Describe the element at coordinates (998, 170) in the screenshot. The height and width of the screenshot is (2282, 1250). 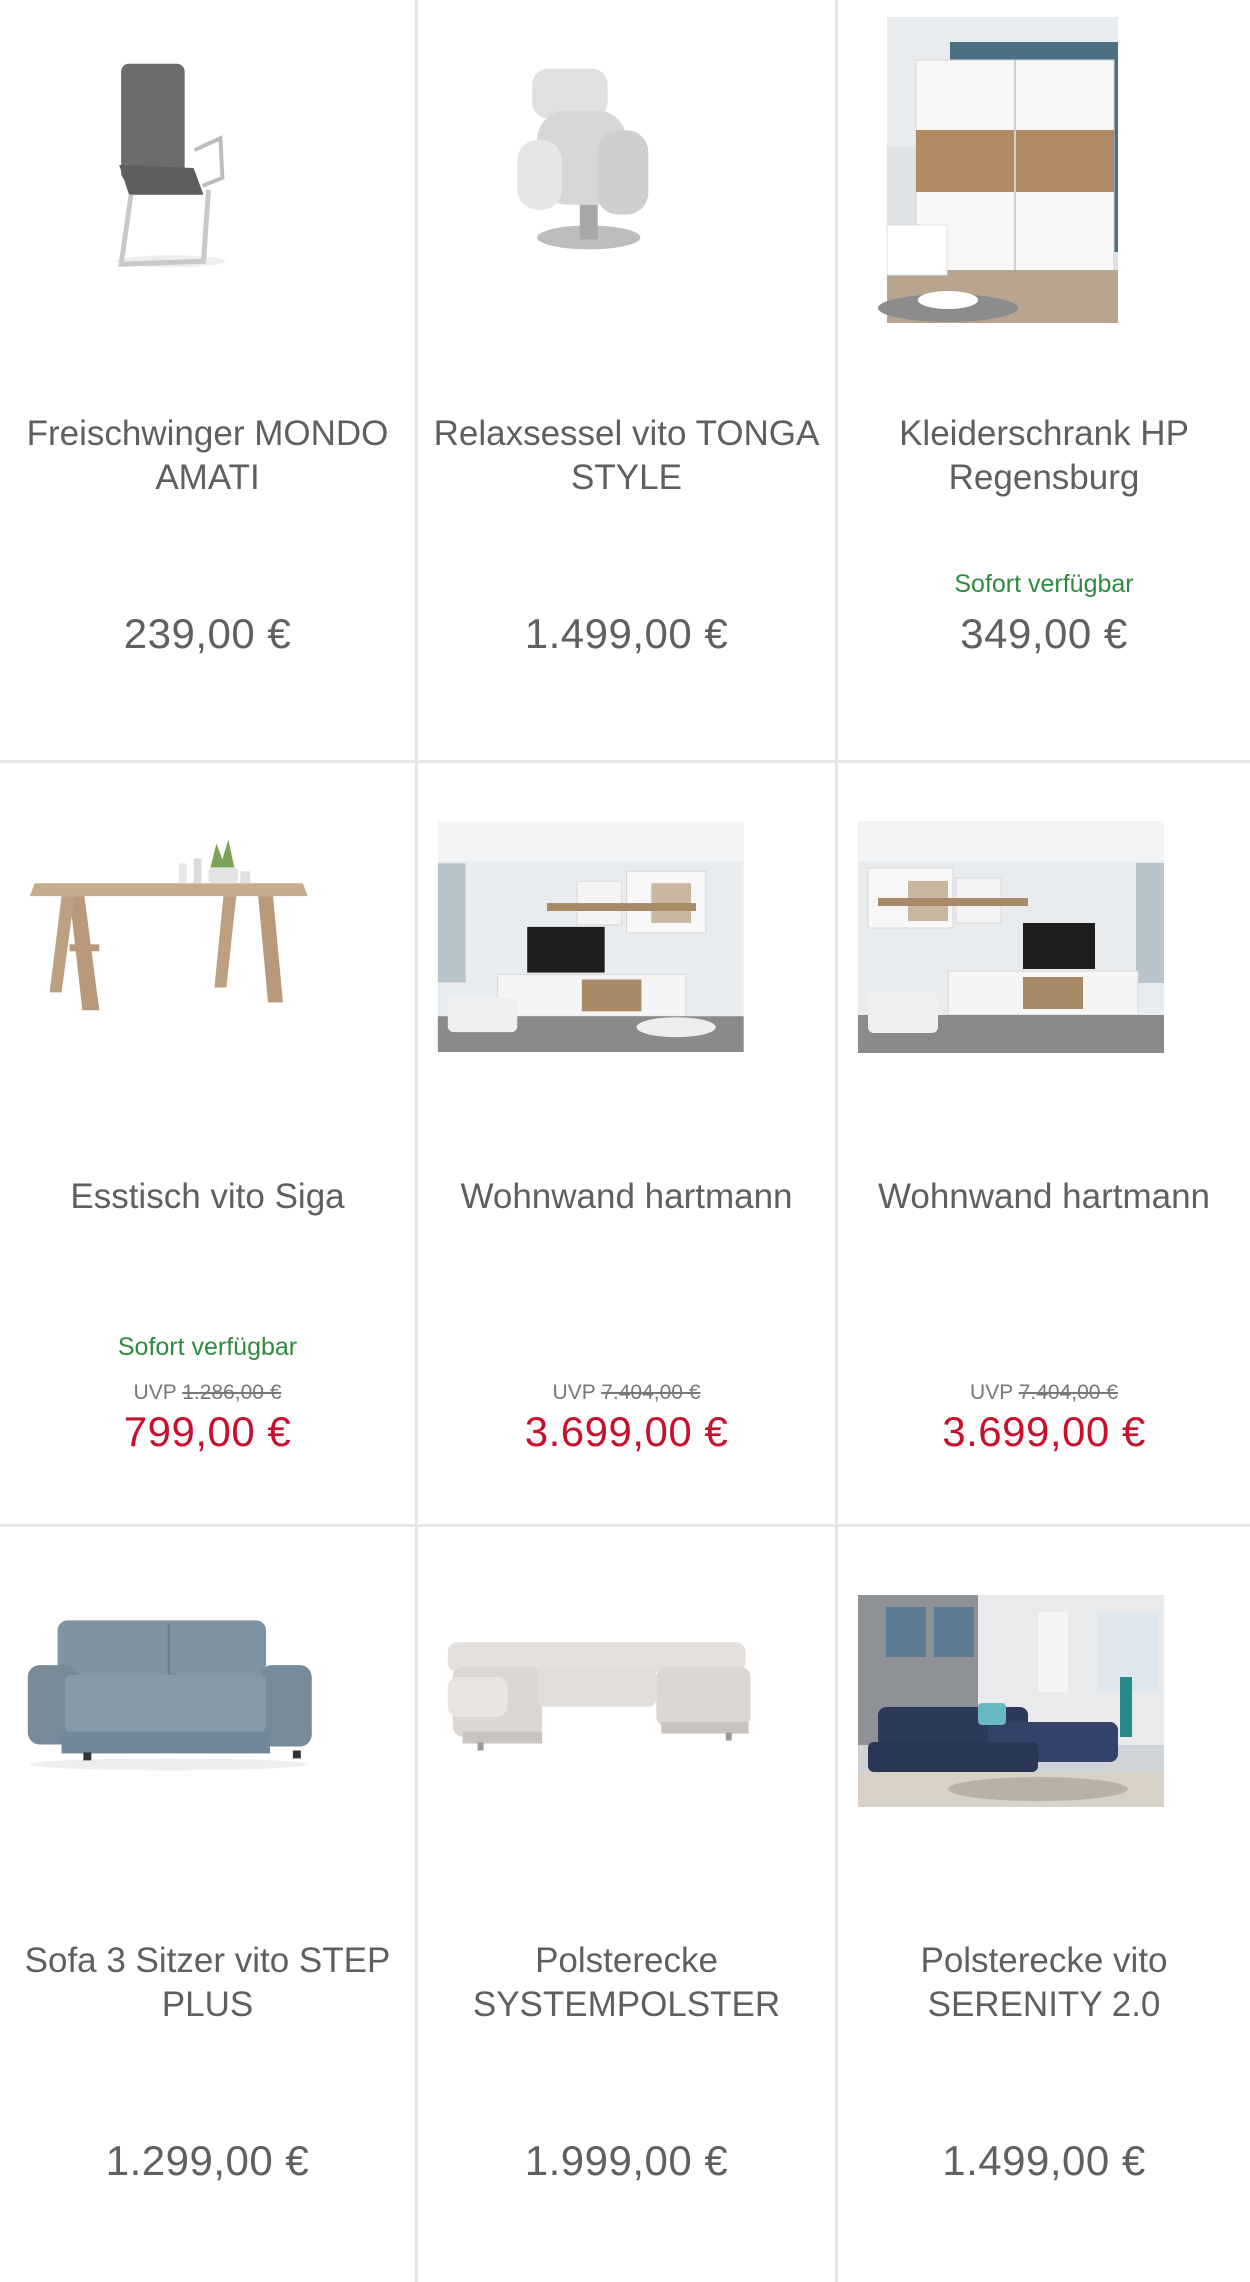
I see `sliding-wardrobe-image` at that location.